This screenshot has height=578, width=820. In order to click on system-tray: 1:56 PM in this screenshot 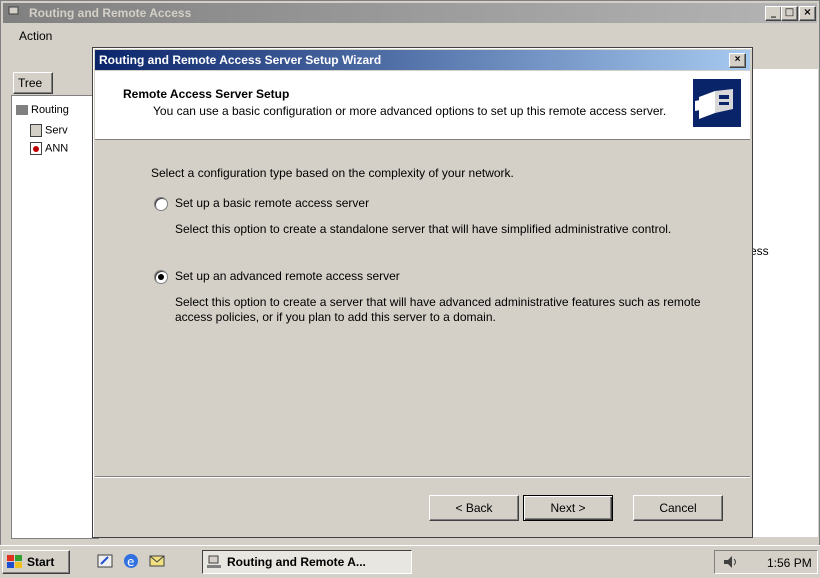, I will do `click(766, 562)`.